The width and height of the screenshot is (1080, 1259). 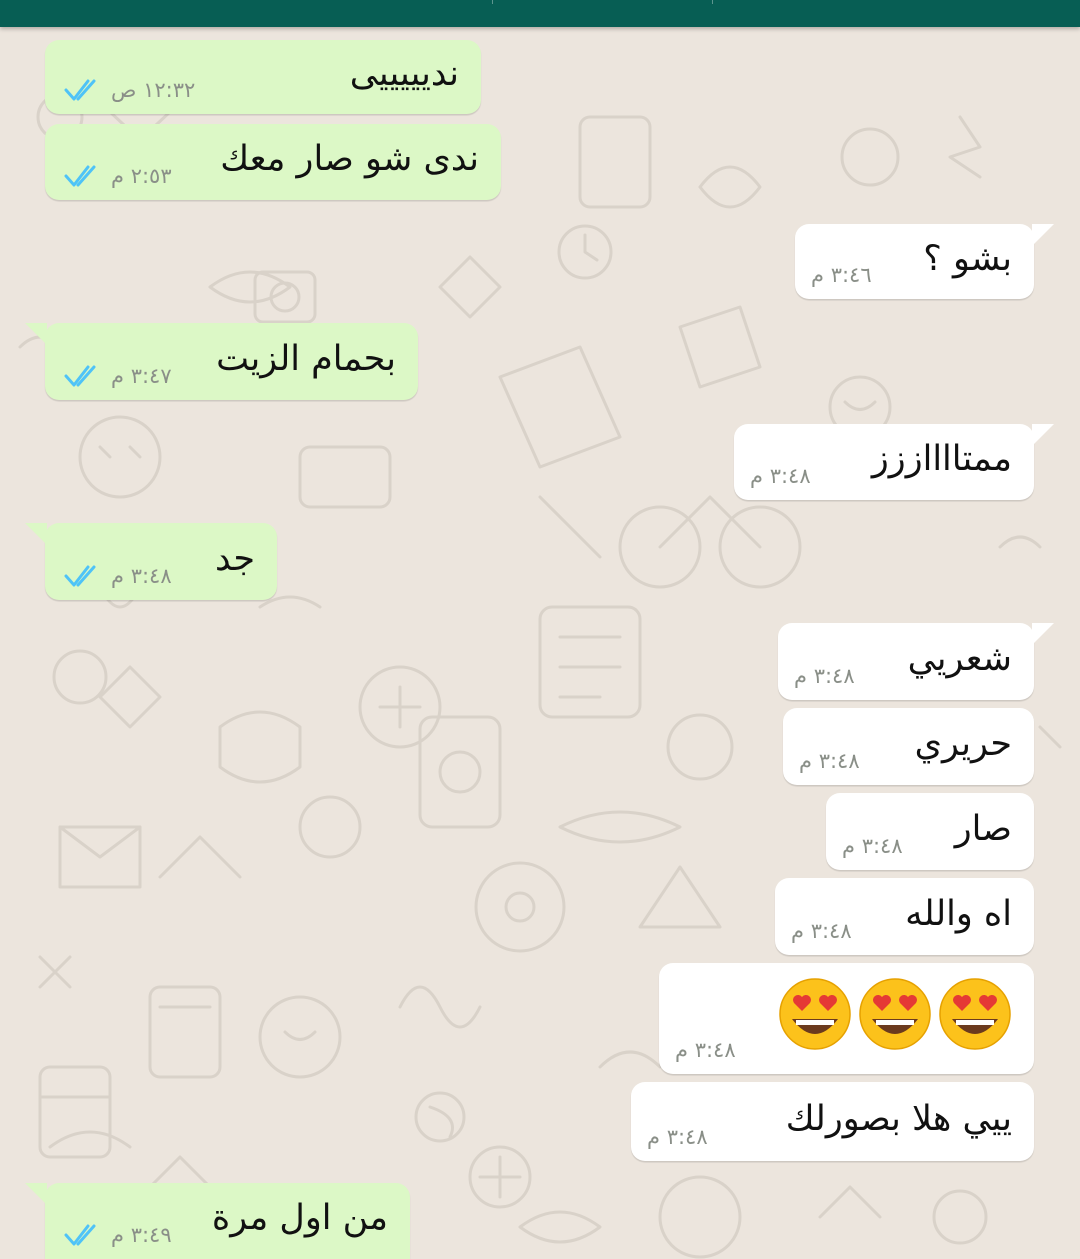 I want to click on message-text: ندى شو صار معك, so click(x=349, y=158).